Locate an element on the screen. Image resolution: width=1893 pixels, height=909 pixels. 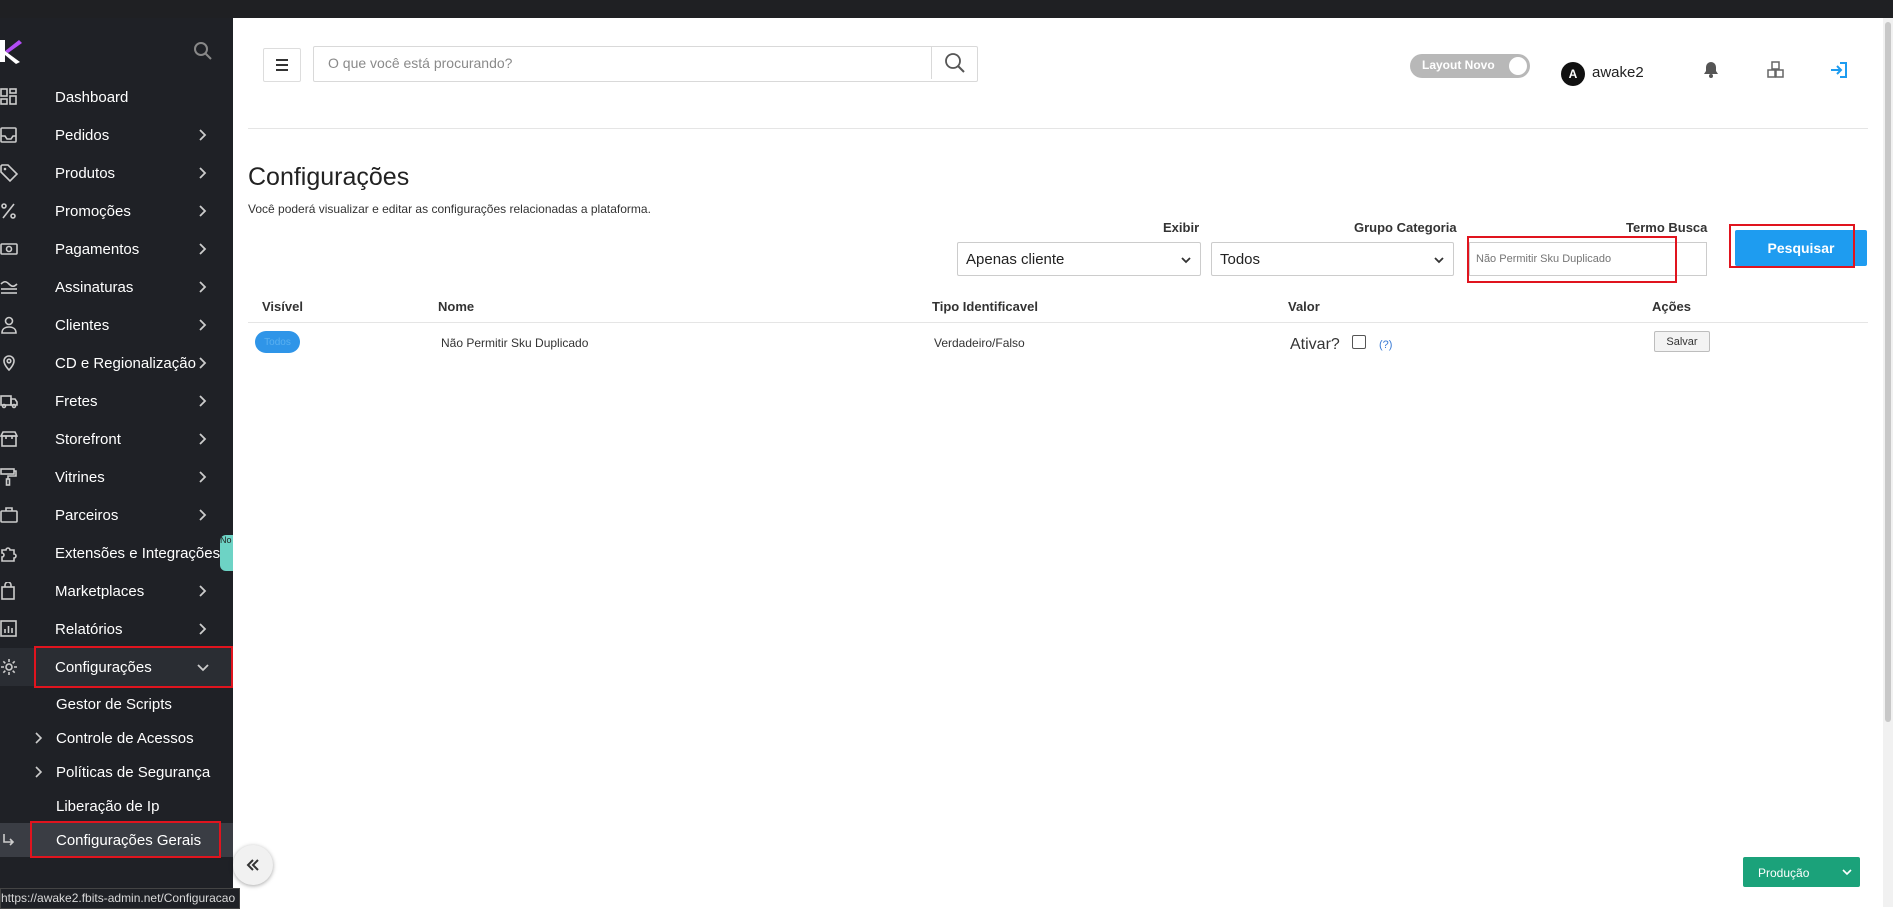
row-tipo: Verdadeiro/Falso is located at coordinates (979, 343).